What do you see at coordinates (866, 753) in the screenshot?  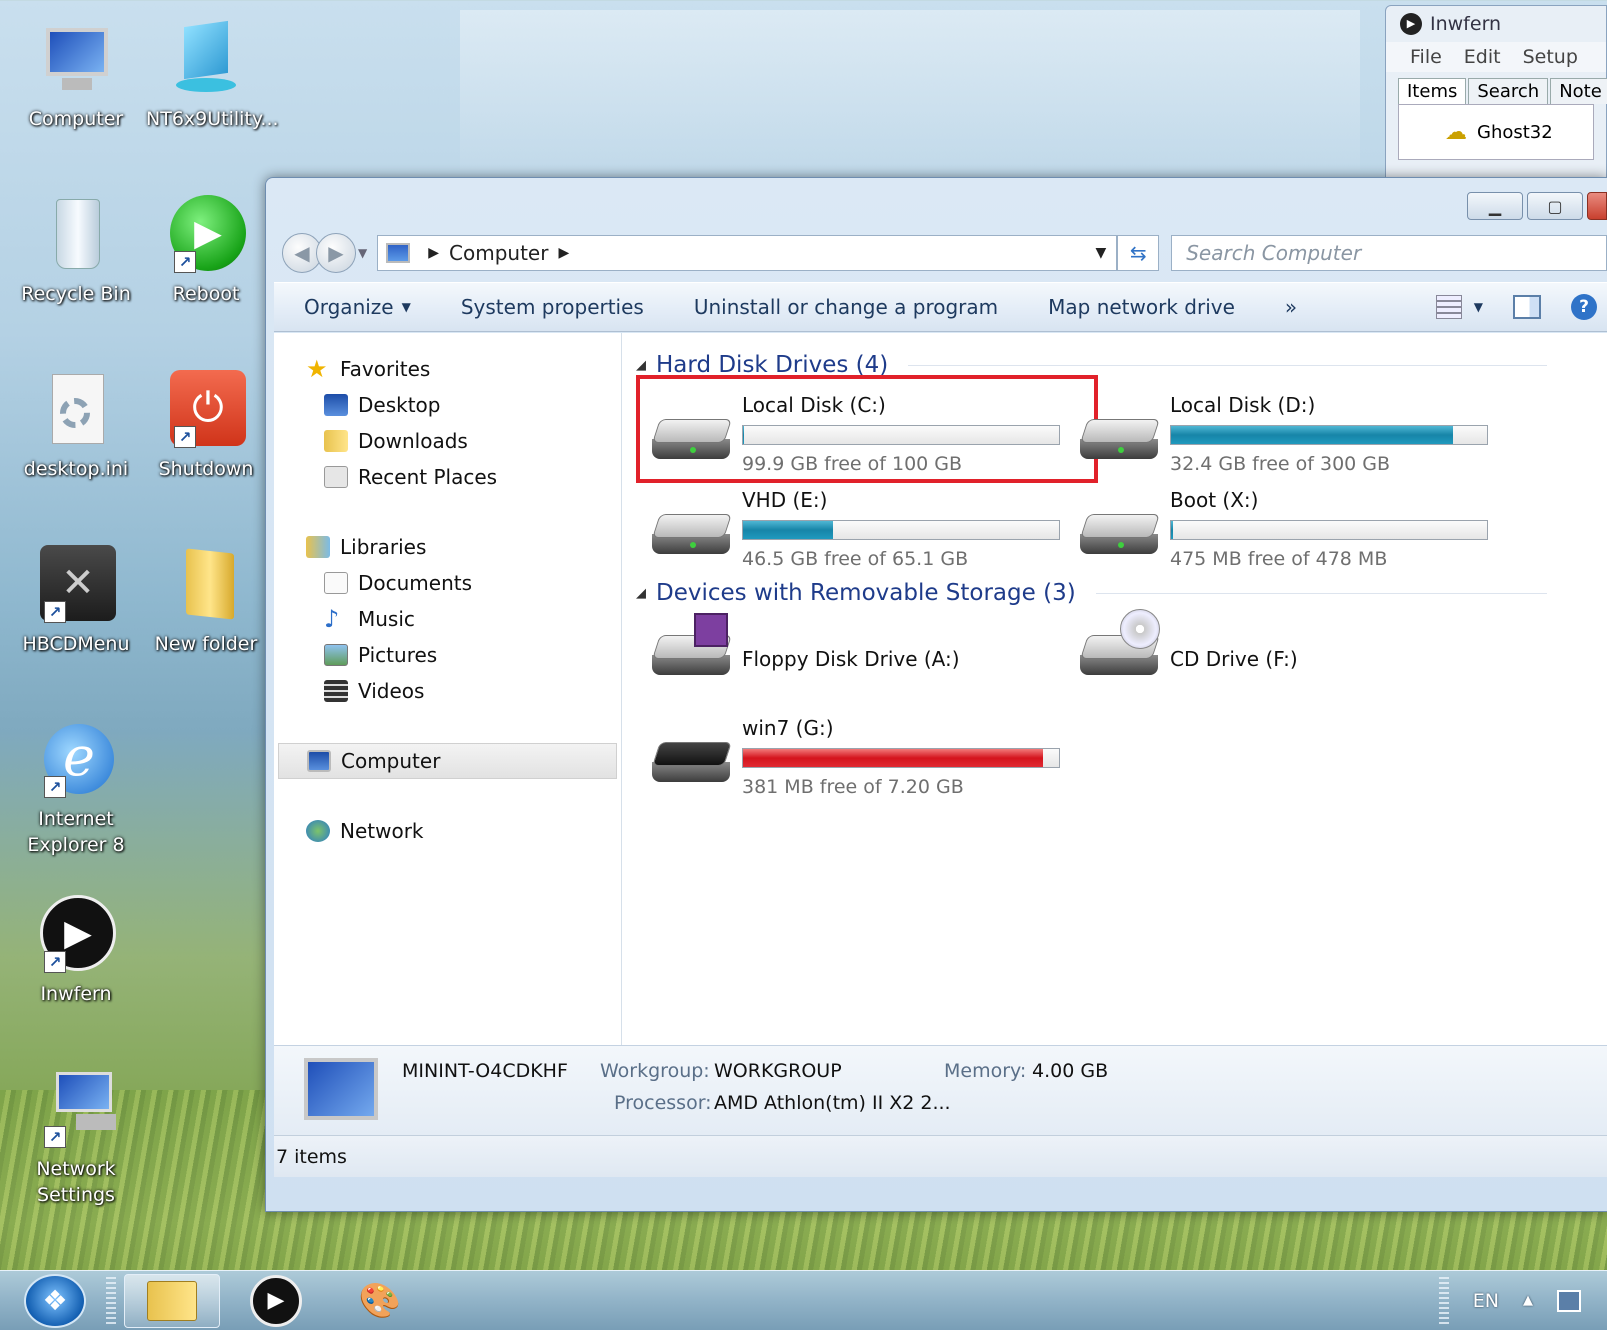 I see `drive-g: win7 (G:) 381 MB free of 7.20 GB` at bounding box center [866, 753].